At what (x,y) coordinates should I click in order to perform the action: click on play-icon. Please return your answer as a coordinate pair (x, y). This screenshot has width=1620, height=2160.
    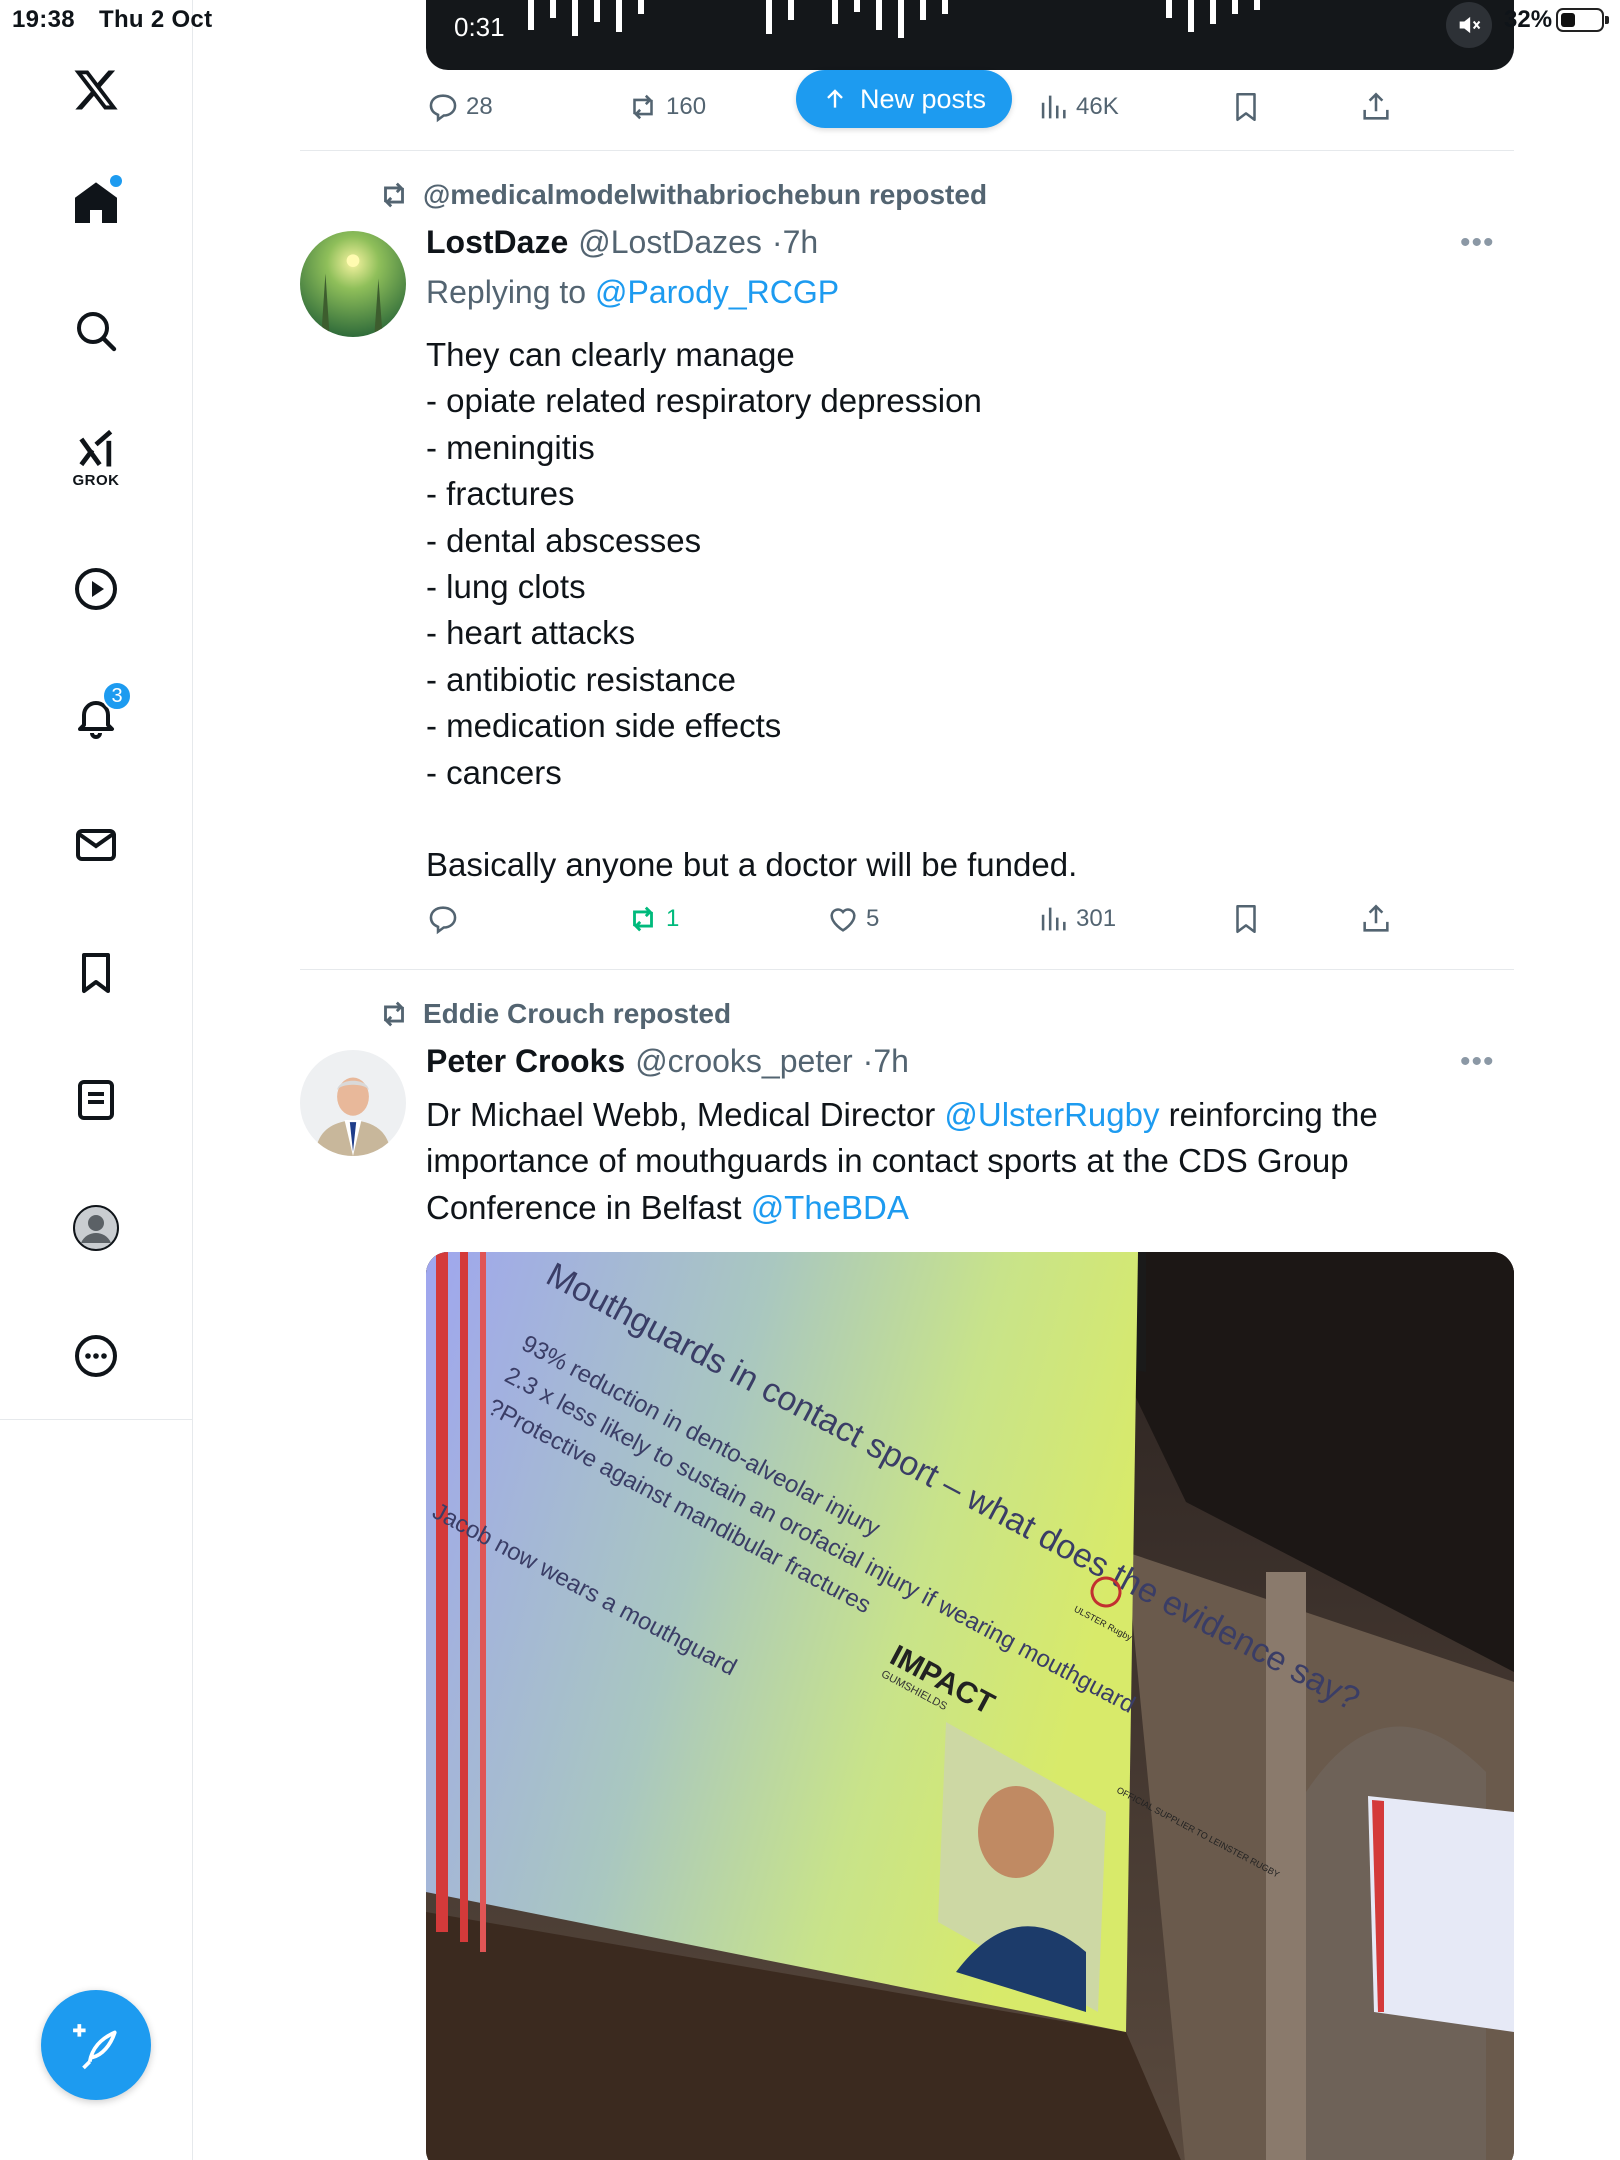
    Looking at the image, I should click on (96, 589).